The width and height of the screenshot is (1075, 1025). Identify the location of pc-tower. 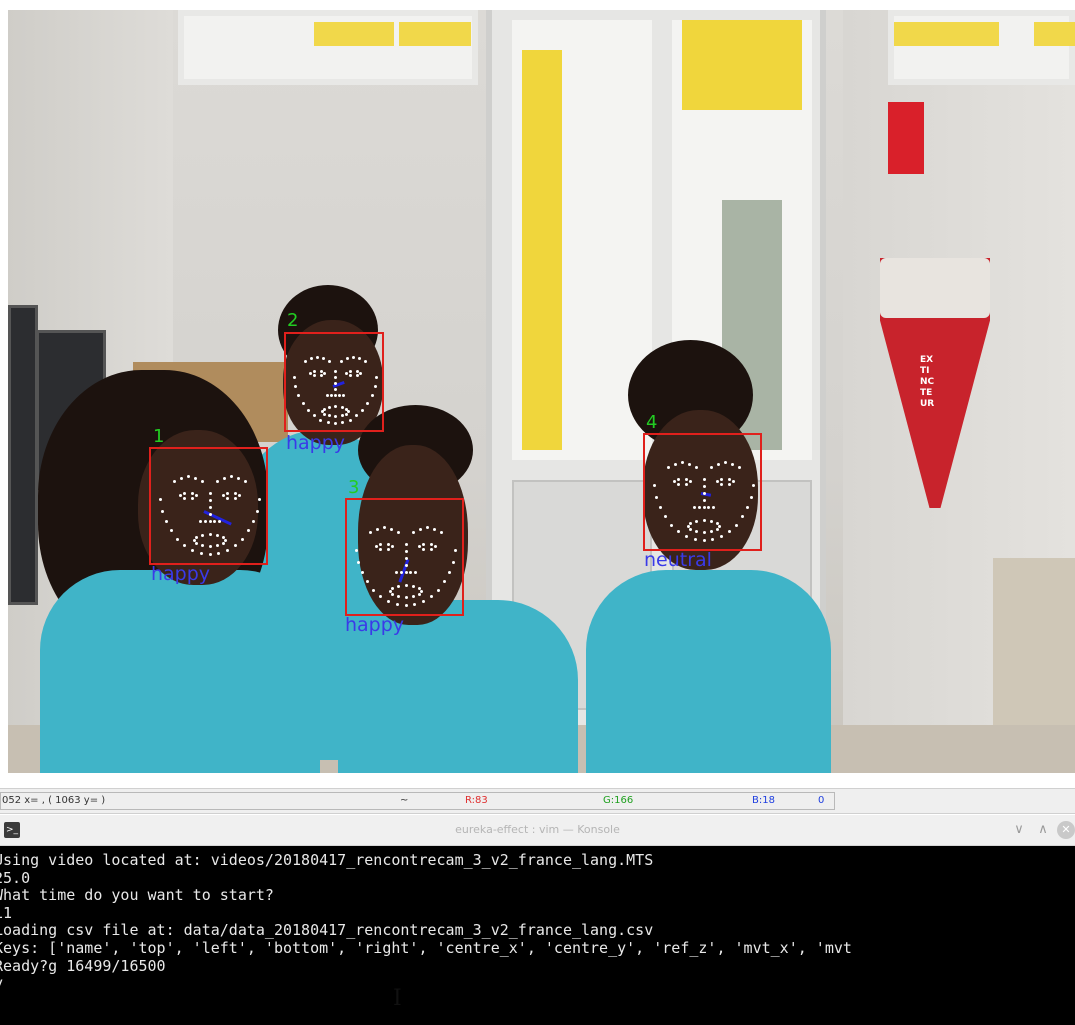
(23, 455).